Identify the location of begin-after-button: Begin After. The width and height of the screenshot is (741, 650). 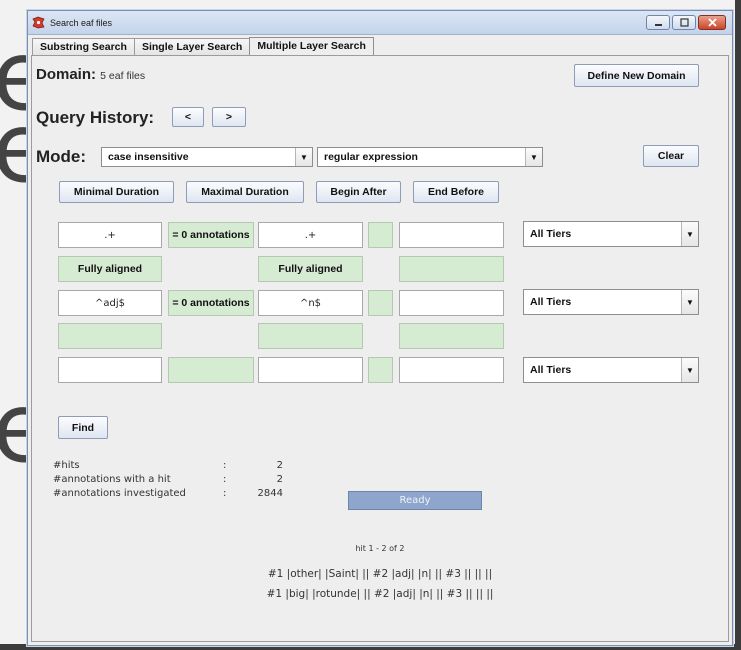
(358, 192).